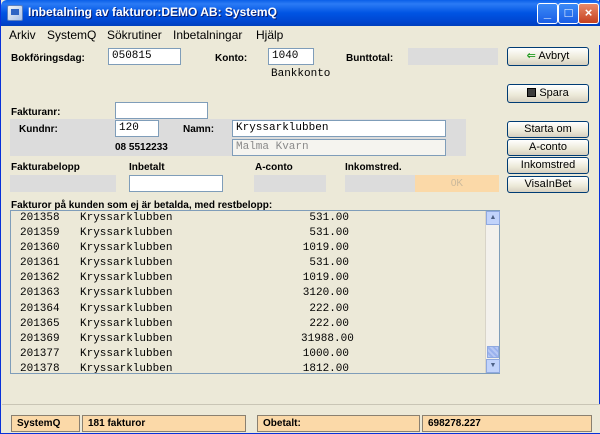 This screenshot has height=434, width=600. I want to click on namn-input: Kryssarklubben, so click(339, 128).